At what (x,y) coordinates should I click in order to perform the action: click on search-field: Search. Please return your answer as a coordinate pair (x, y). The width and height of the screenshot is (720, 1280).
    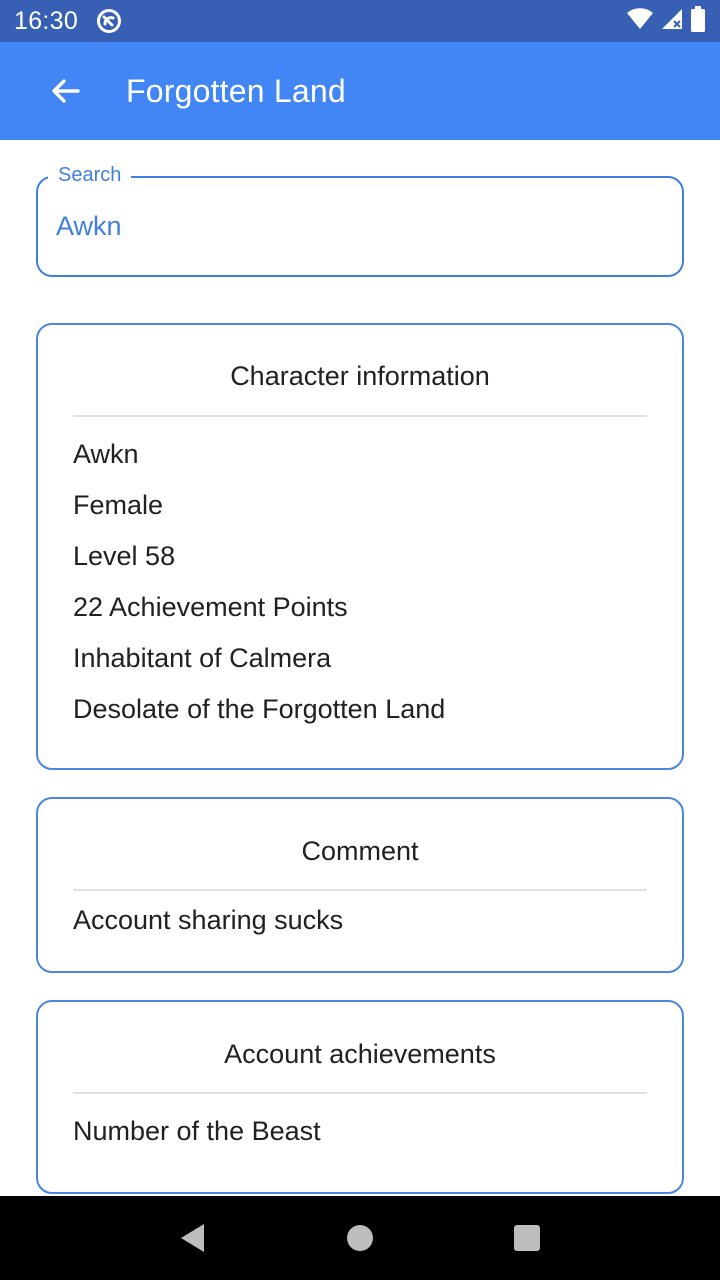
    Looking at the image, I should click on (360, 220).